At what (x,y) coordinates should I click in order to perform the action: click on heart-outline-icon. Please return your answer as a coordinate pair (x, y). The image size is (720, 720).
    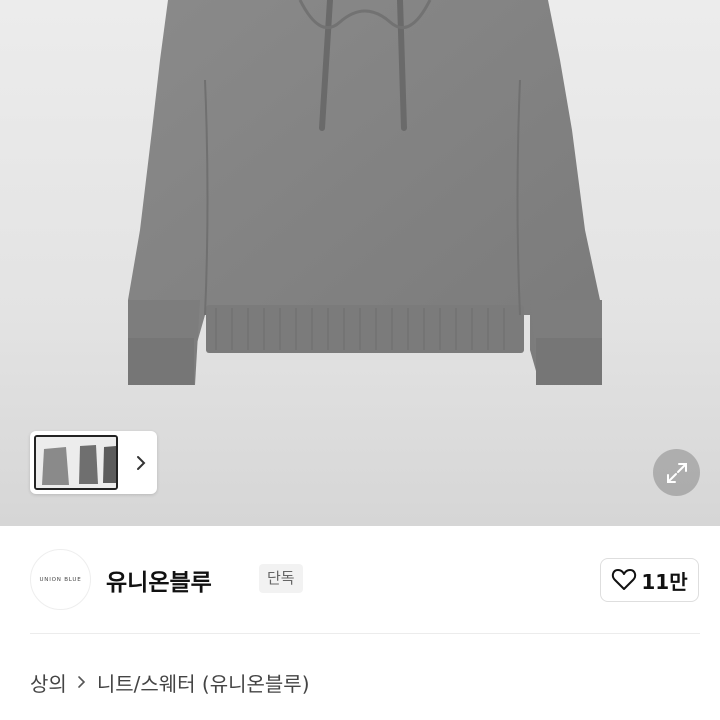
    Looking at the image, I should click on (624, 579).